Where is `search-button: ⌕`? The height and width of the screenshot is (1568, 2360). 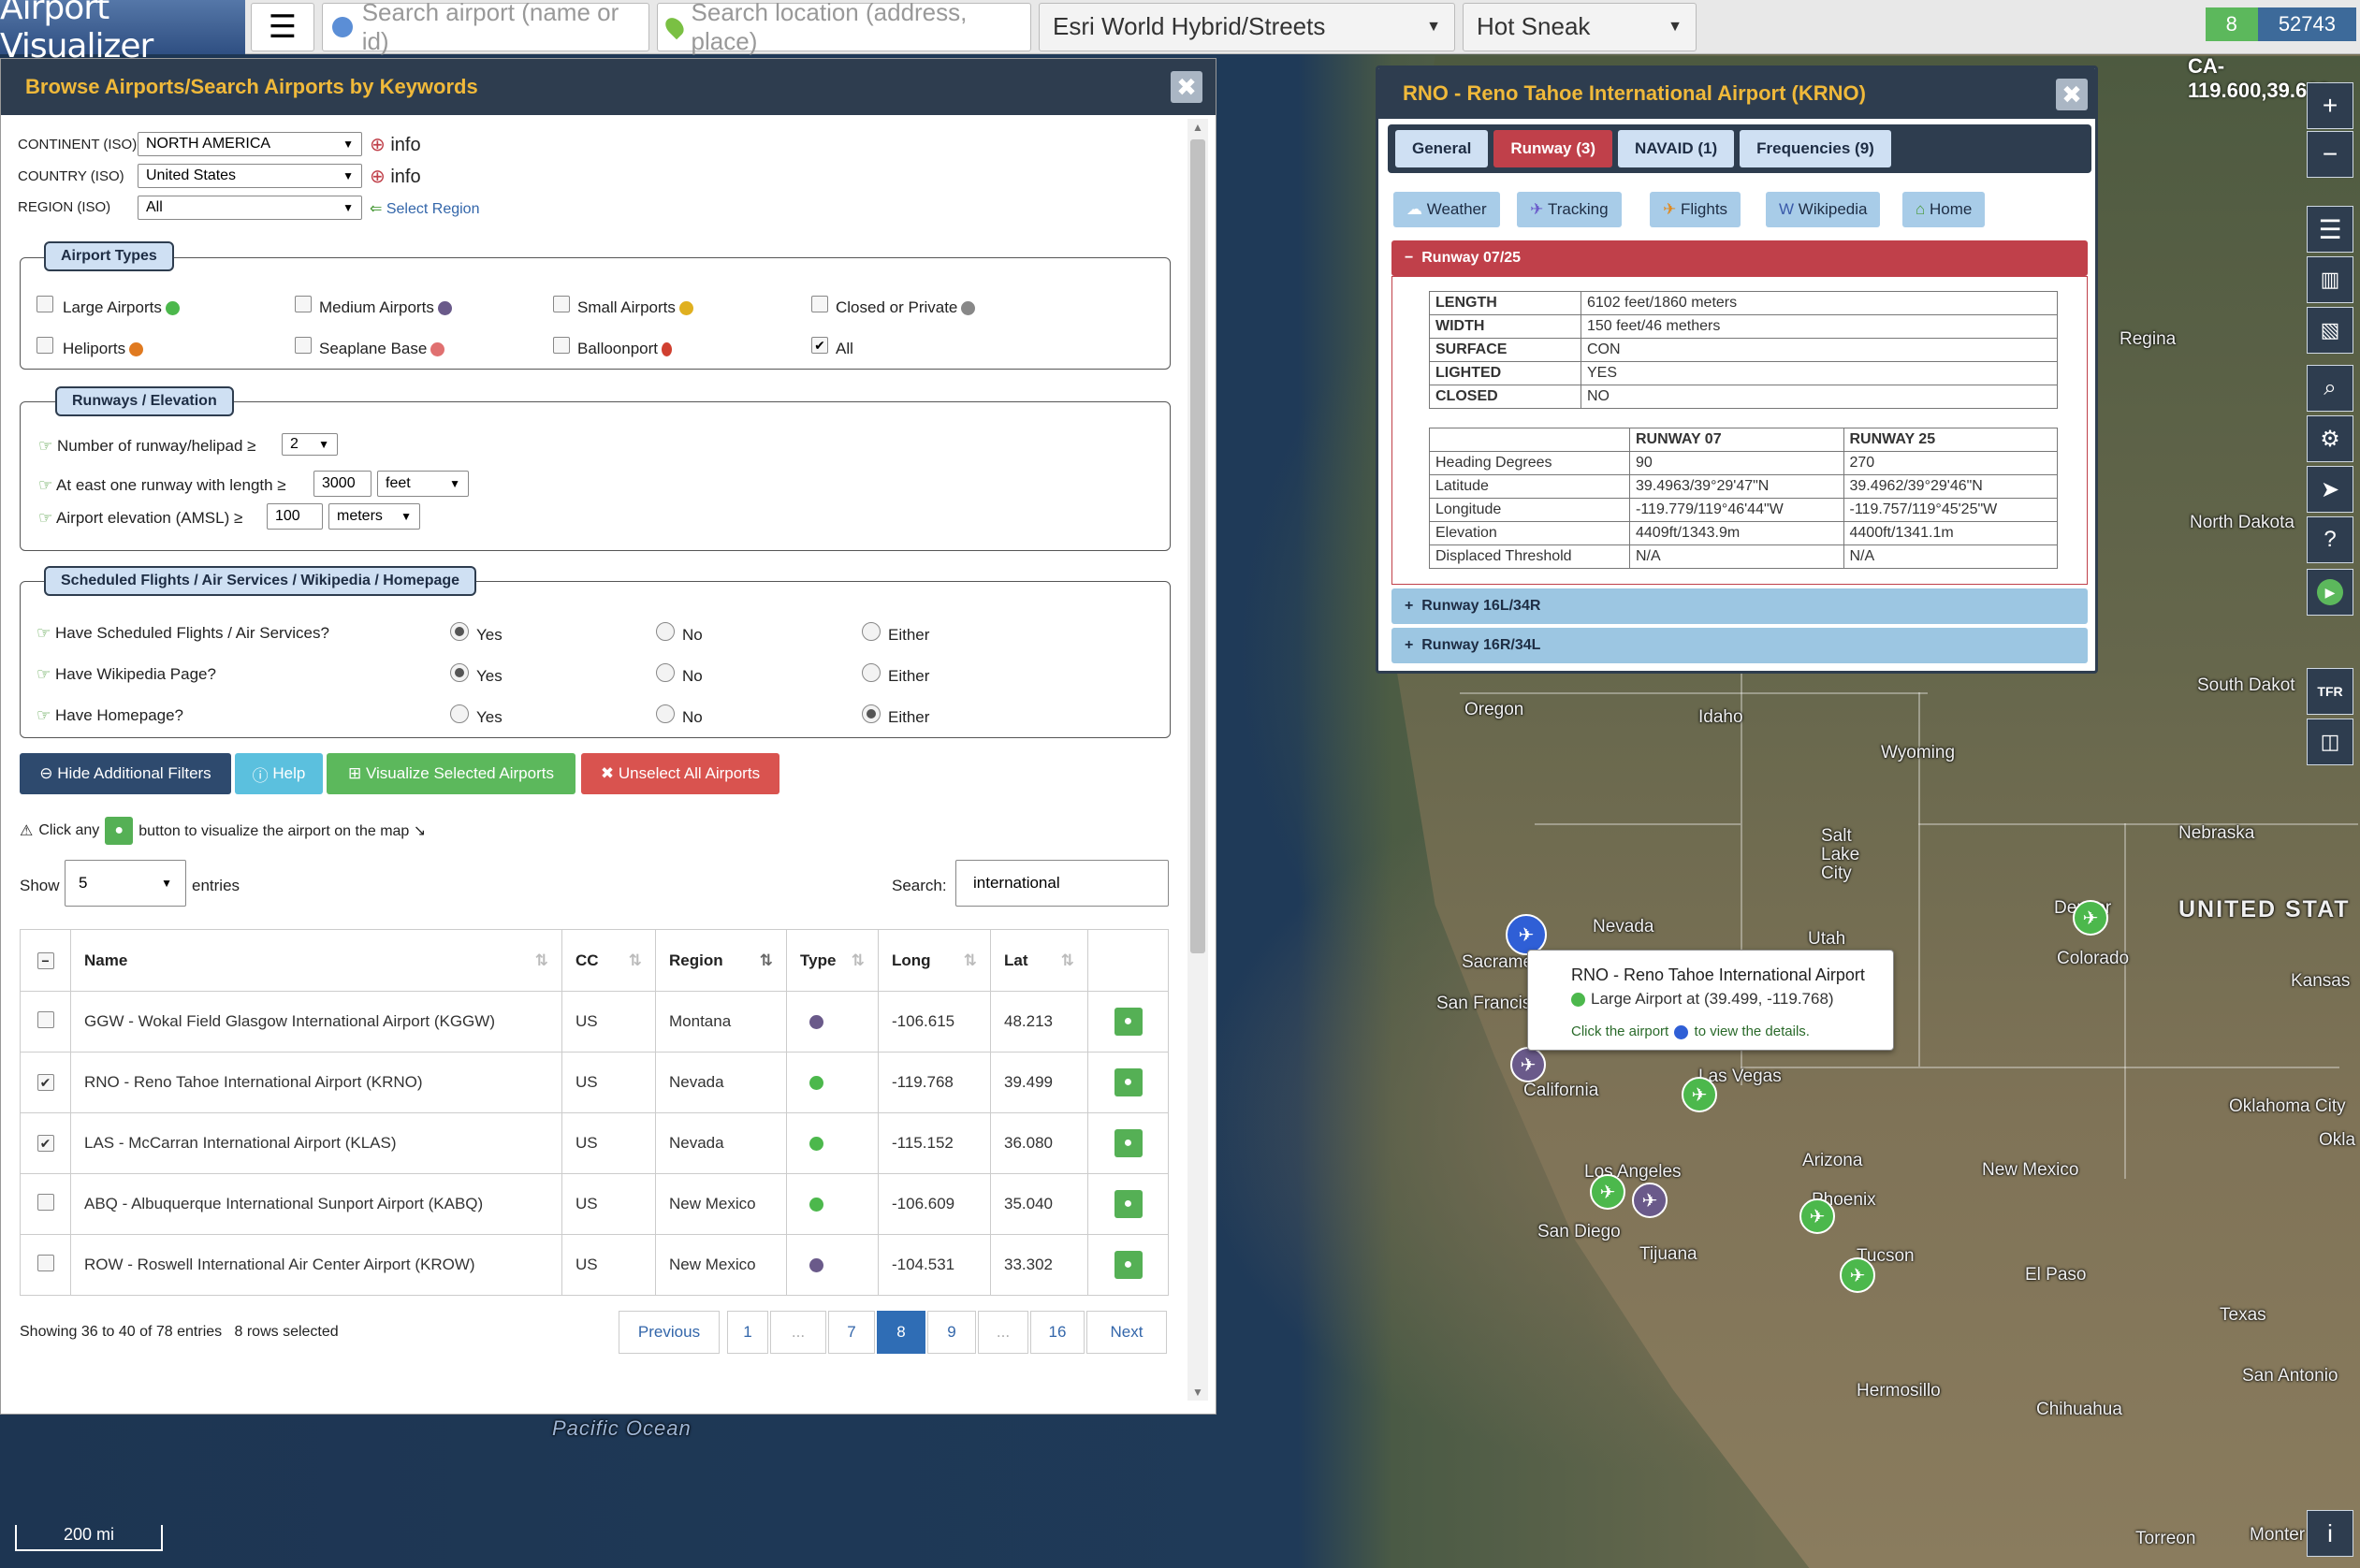 search-button: ⌕ is located at coordinates (2330, 389).